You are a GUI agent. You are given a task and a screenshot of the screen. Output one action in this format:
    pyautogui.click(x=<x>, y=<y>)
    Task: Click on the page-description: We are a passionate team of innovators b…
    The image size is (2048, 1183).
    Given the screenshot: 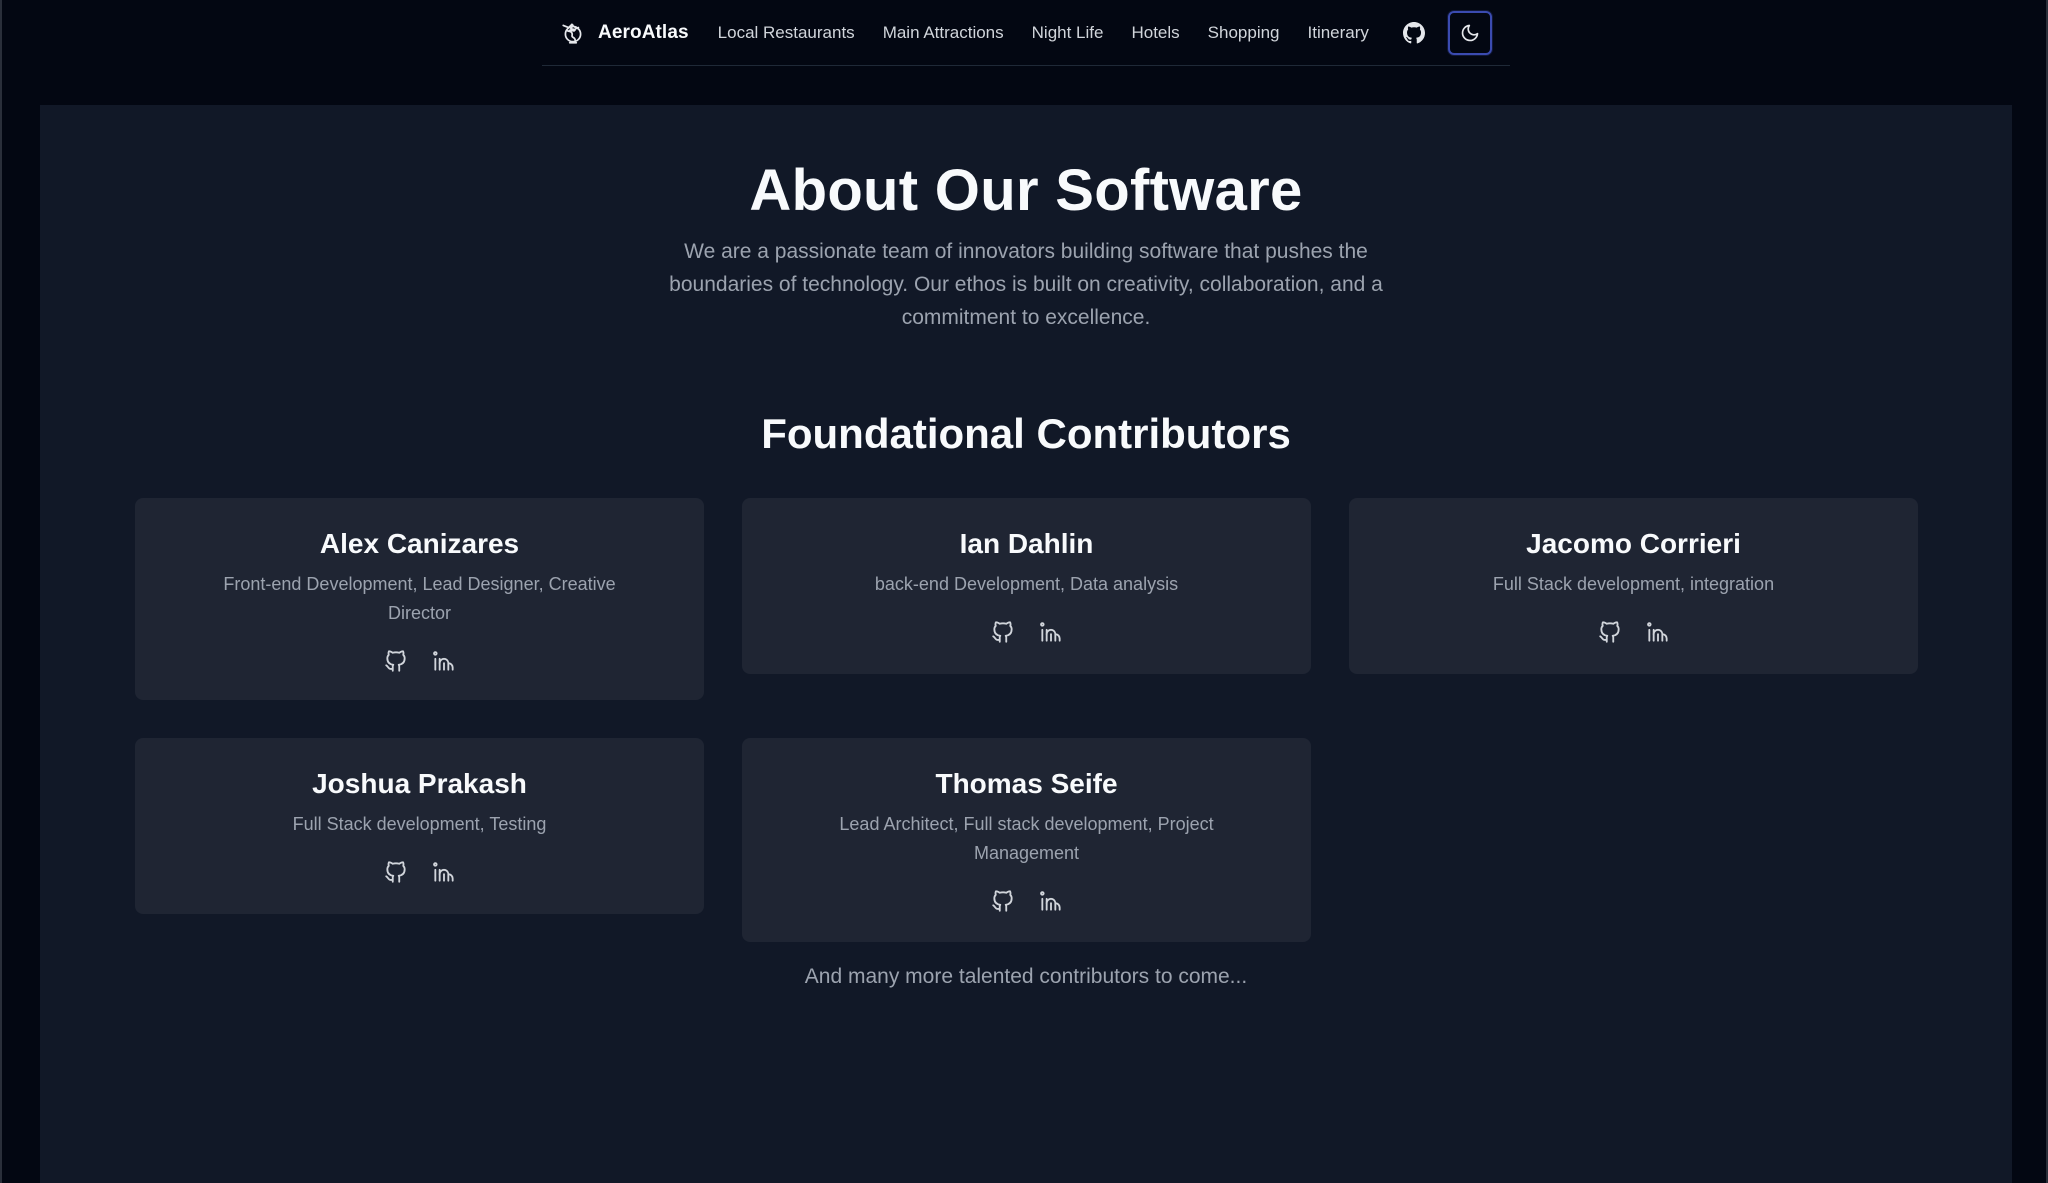 What is the action you would take?
    pyautogui.click(x=1026, y=284)
    